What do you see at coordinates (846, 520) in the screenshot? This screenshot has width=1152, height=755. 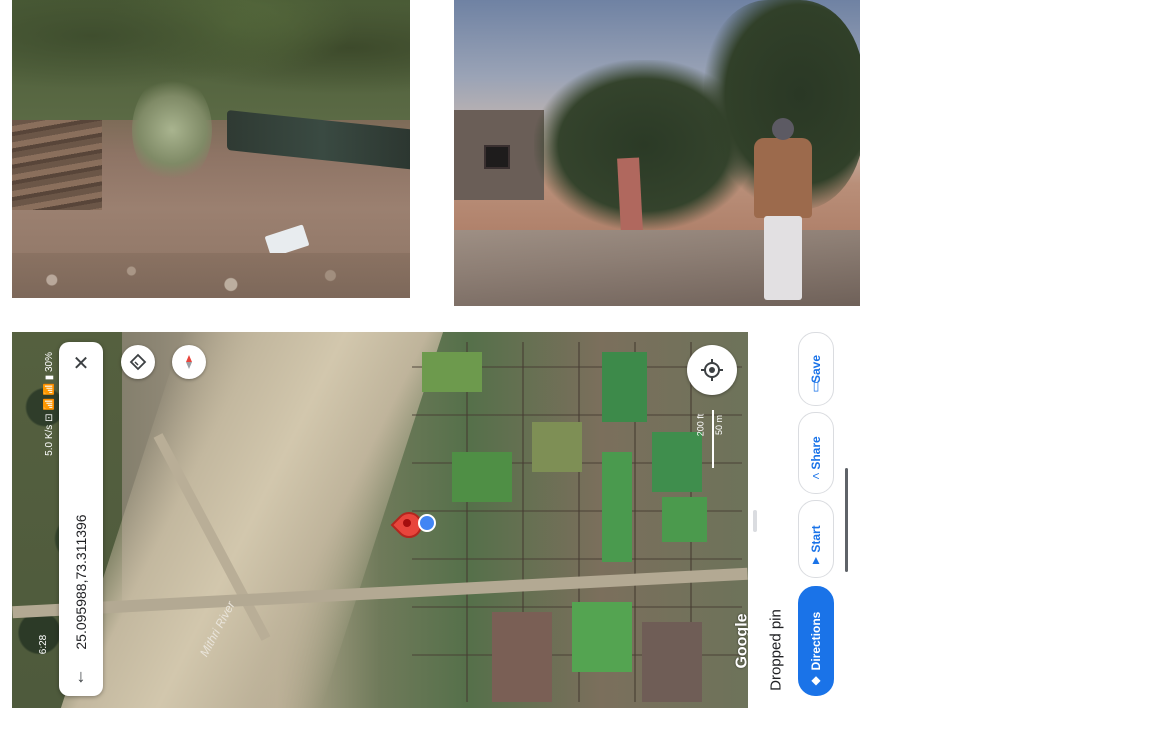 I see `sheet-drag-handle` at bounding box center [846, 520].